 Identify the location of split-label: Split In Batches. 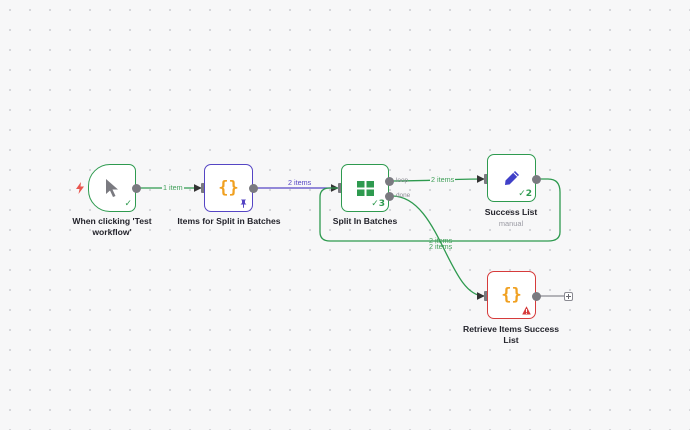
(365, 221).